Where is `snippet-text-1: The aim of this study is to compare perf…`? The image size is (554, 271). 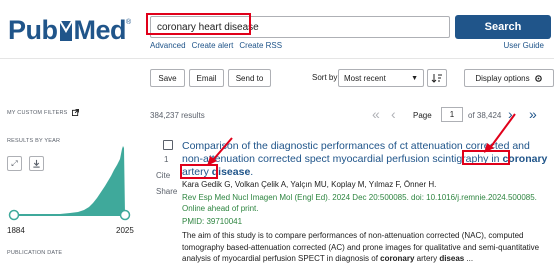 snippet-text-1: The aim of this study is to compare perf… is located at coordinates (361, 247).